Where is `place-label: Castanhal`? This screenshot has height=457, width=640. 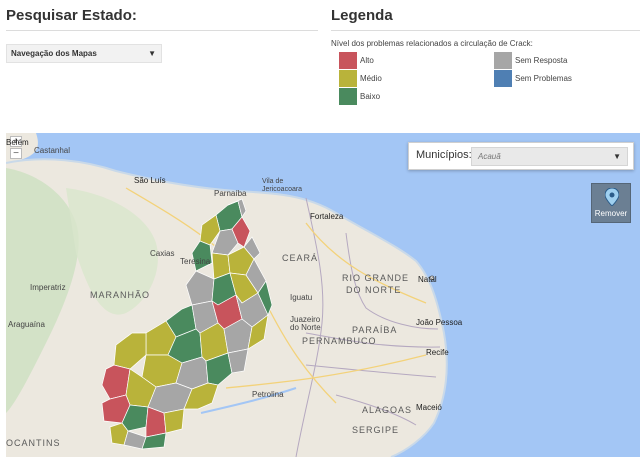 place-label: Castanhal is located at coordinates (52, 150).